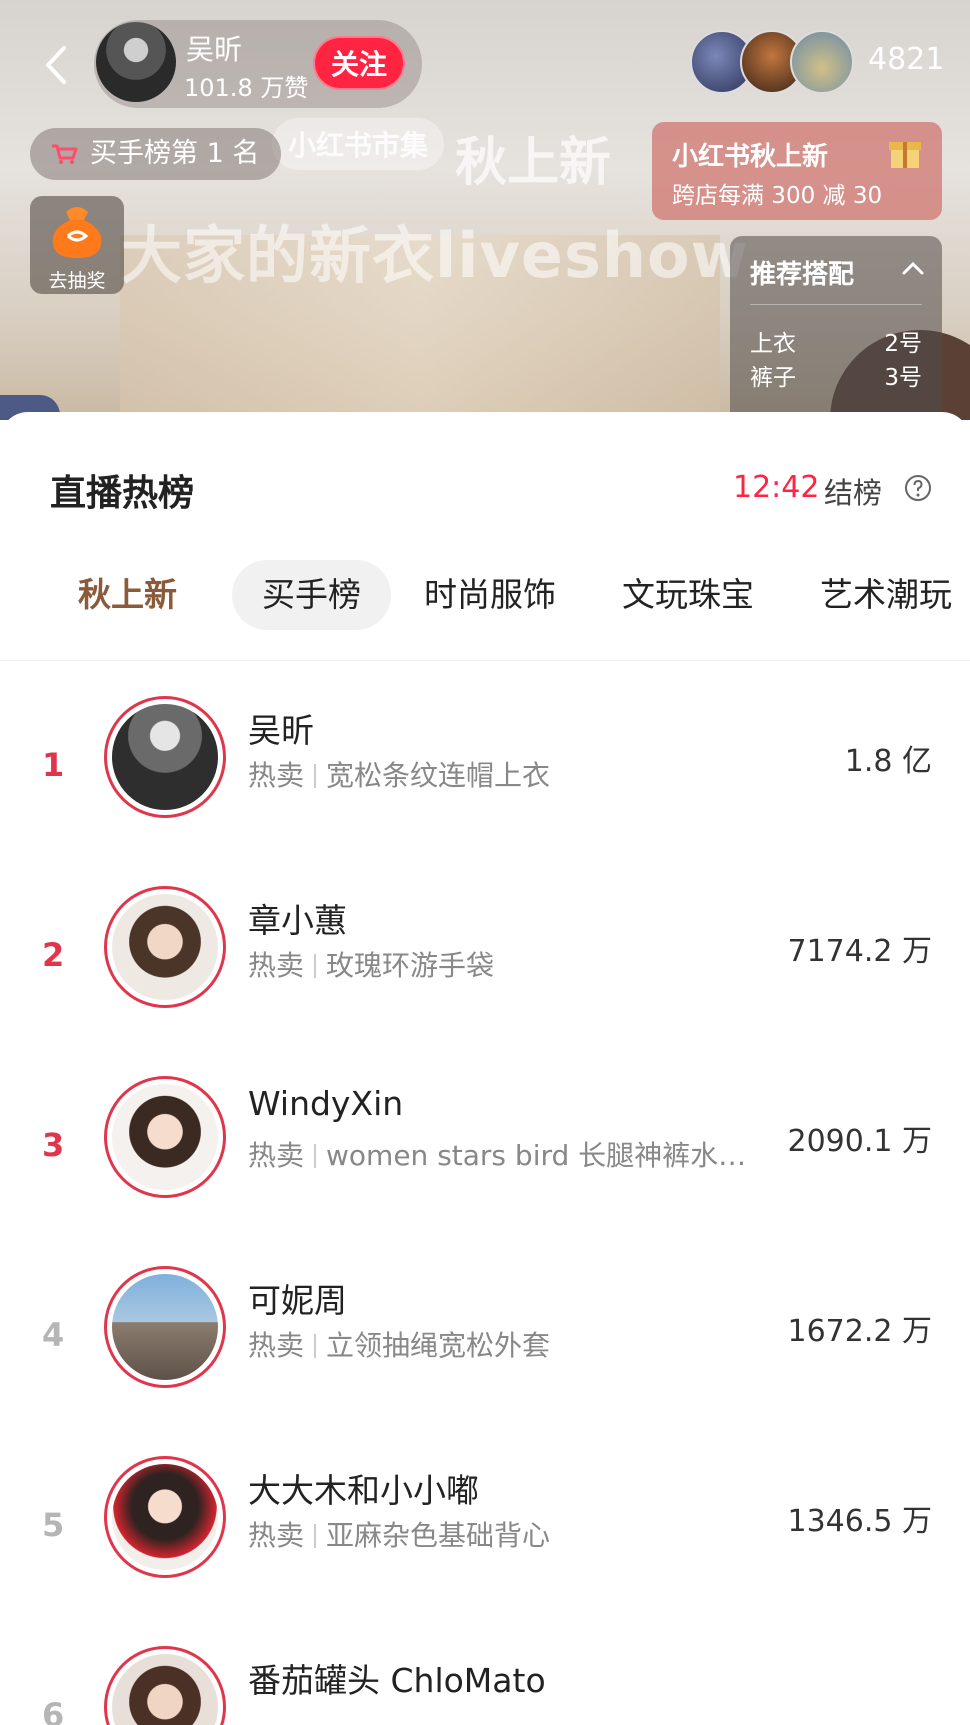  What do you see at coordinates (888, 761) in the screenshot?
I see `sales-amount: 1.8 亿` at bounding box center [888, 761].